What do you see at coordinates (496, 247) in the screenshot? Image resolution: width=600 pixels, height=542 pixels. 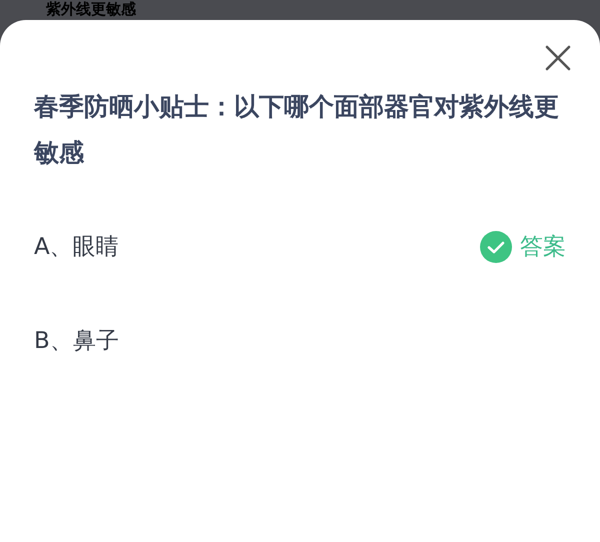 I see `check-icon` at bounding box center [496, 247].